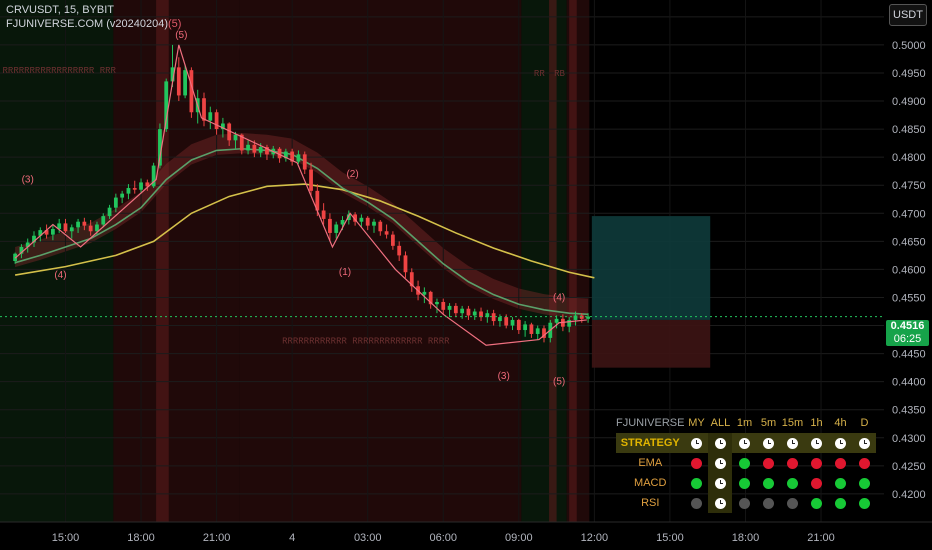  What do you see at coordinates (595, 538) in the screenshot?
I see `x-tick-label: 12:00` at bounding box center [595, 538].